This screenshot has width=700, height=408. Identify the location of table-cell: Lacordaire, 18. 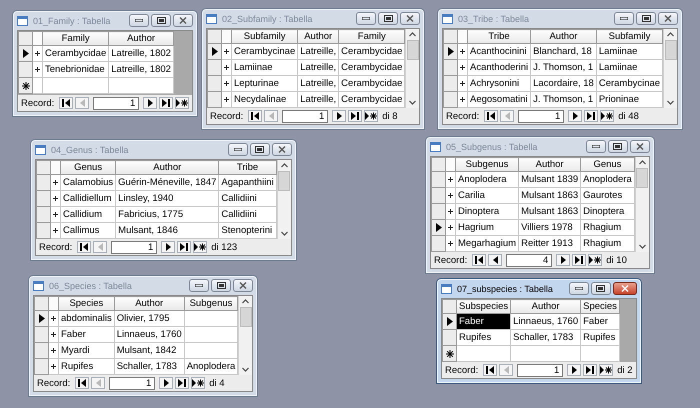
(563, 84).